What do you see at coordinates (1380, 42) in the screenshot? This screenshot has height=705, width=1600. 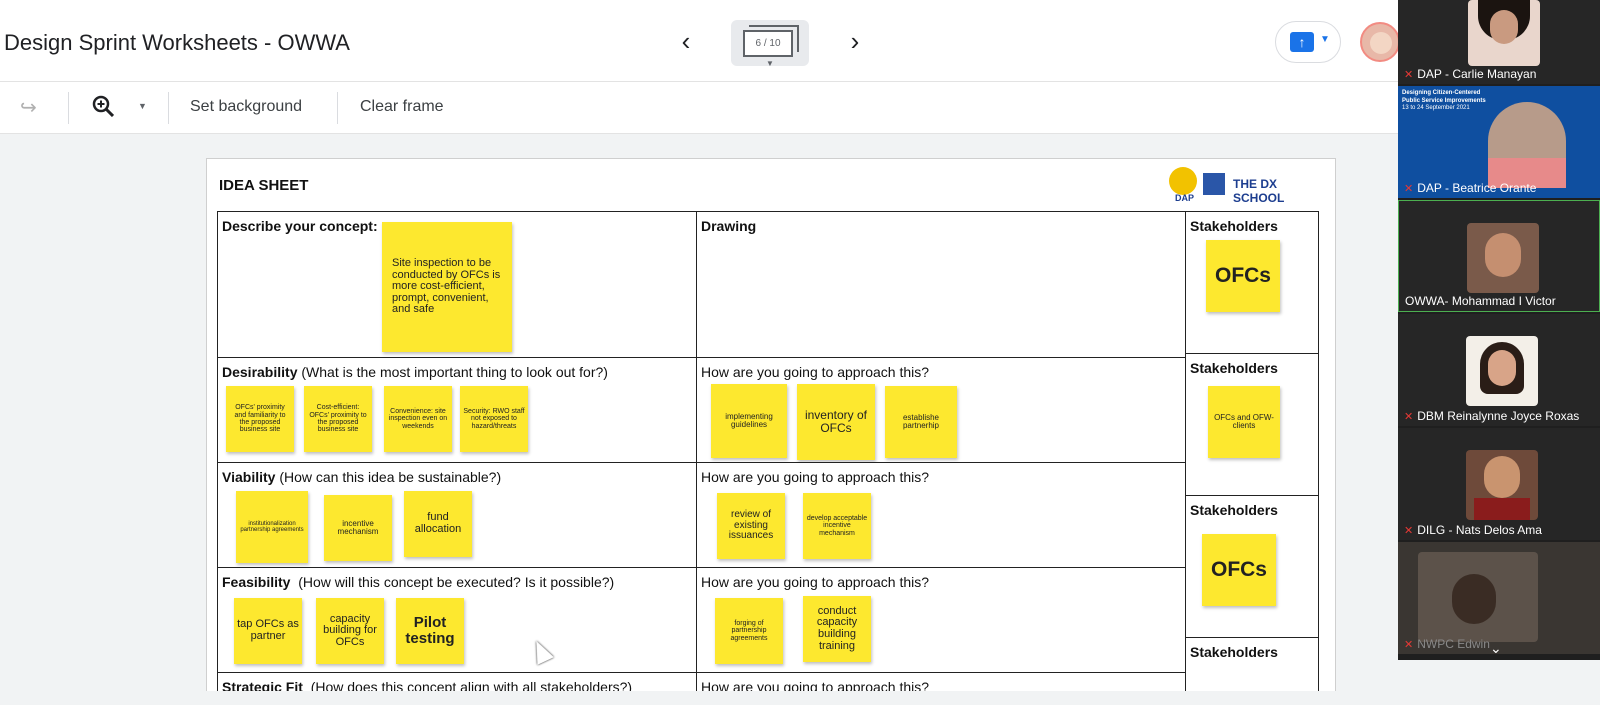 I see `avatar` at bounding box center [1380, 42].